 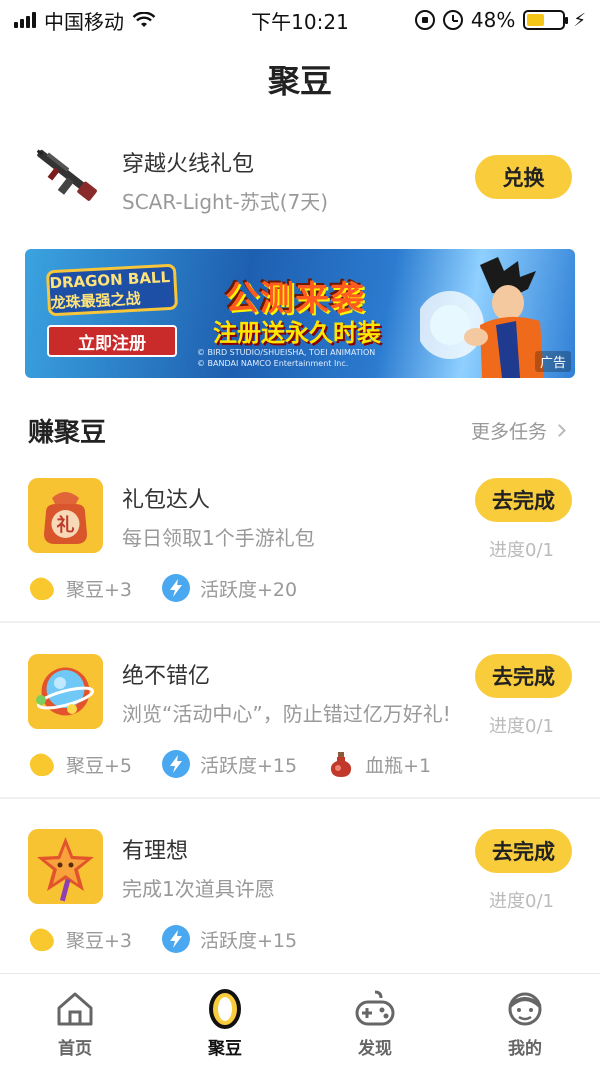 I want to click on task-rewards: 聚豆+3 活跃度+20, so click(x=177, y=588).